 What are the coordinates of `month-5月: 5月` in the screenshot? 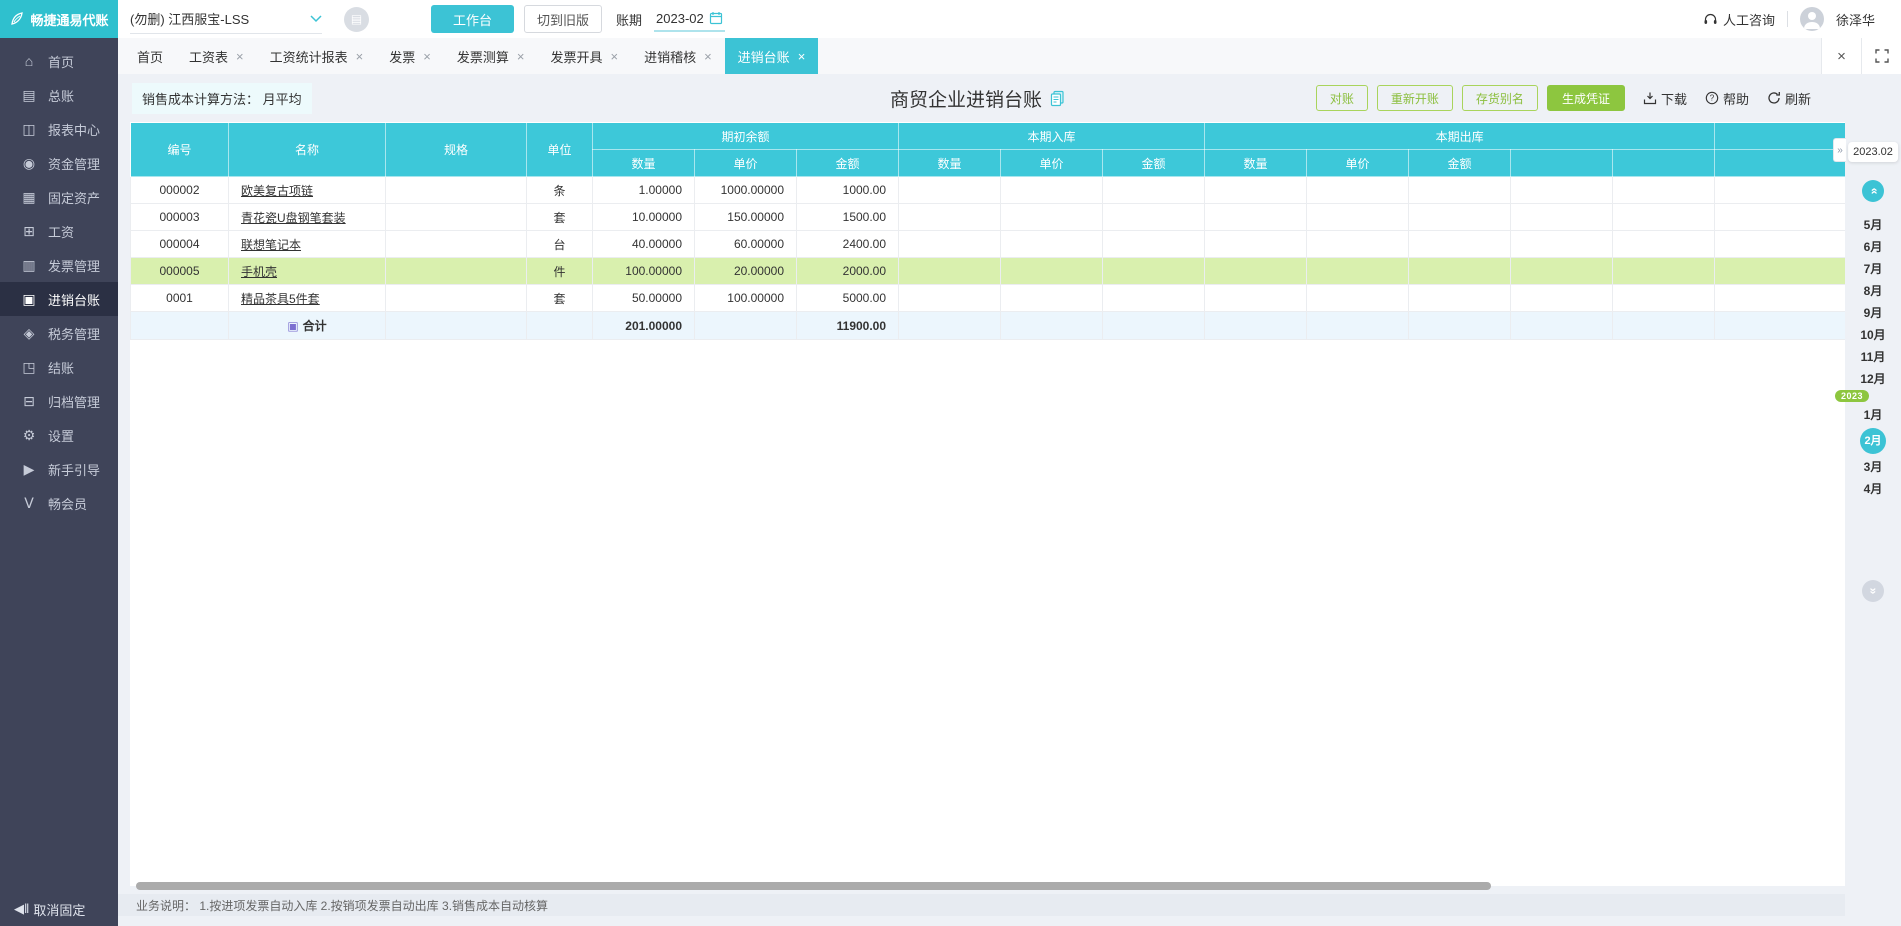 It's located at (1873, 225).